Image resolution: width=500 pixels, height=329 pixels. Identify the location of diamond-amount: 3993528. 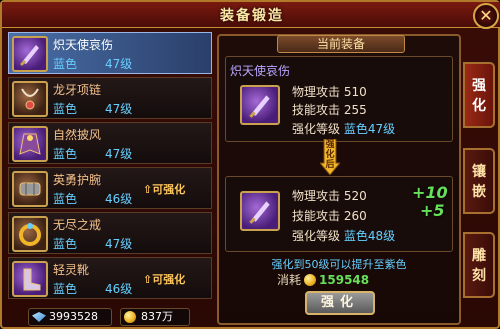
(73, 316).